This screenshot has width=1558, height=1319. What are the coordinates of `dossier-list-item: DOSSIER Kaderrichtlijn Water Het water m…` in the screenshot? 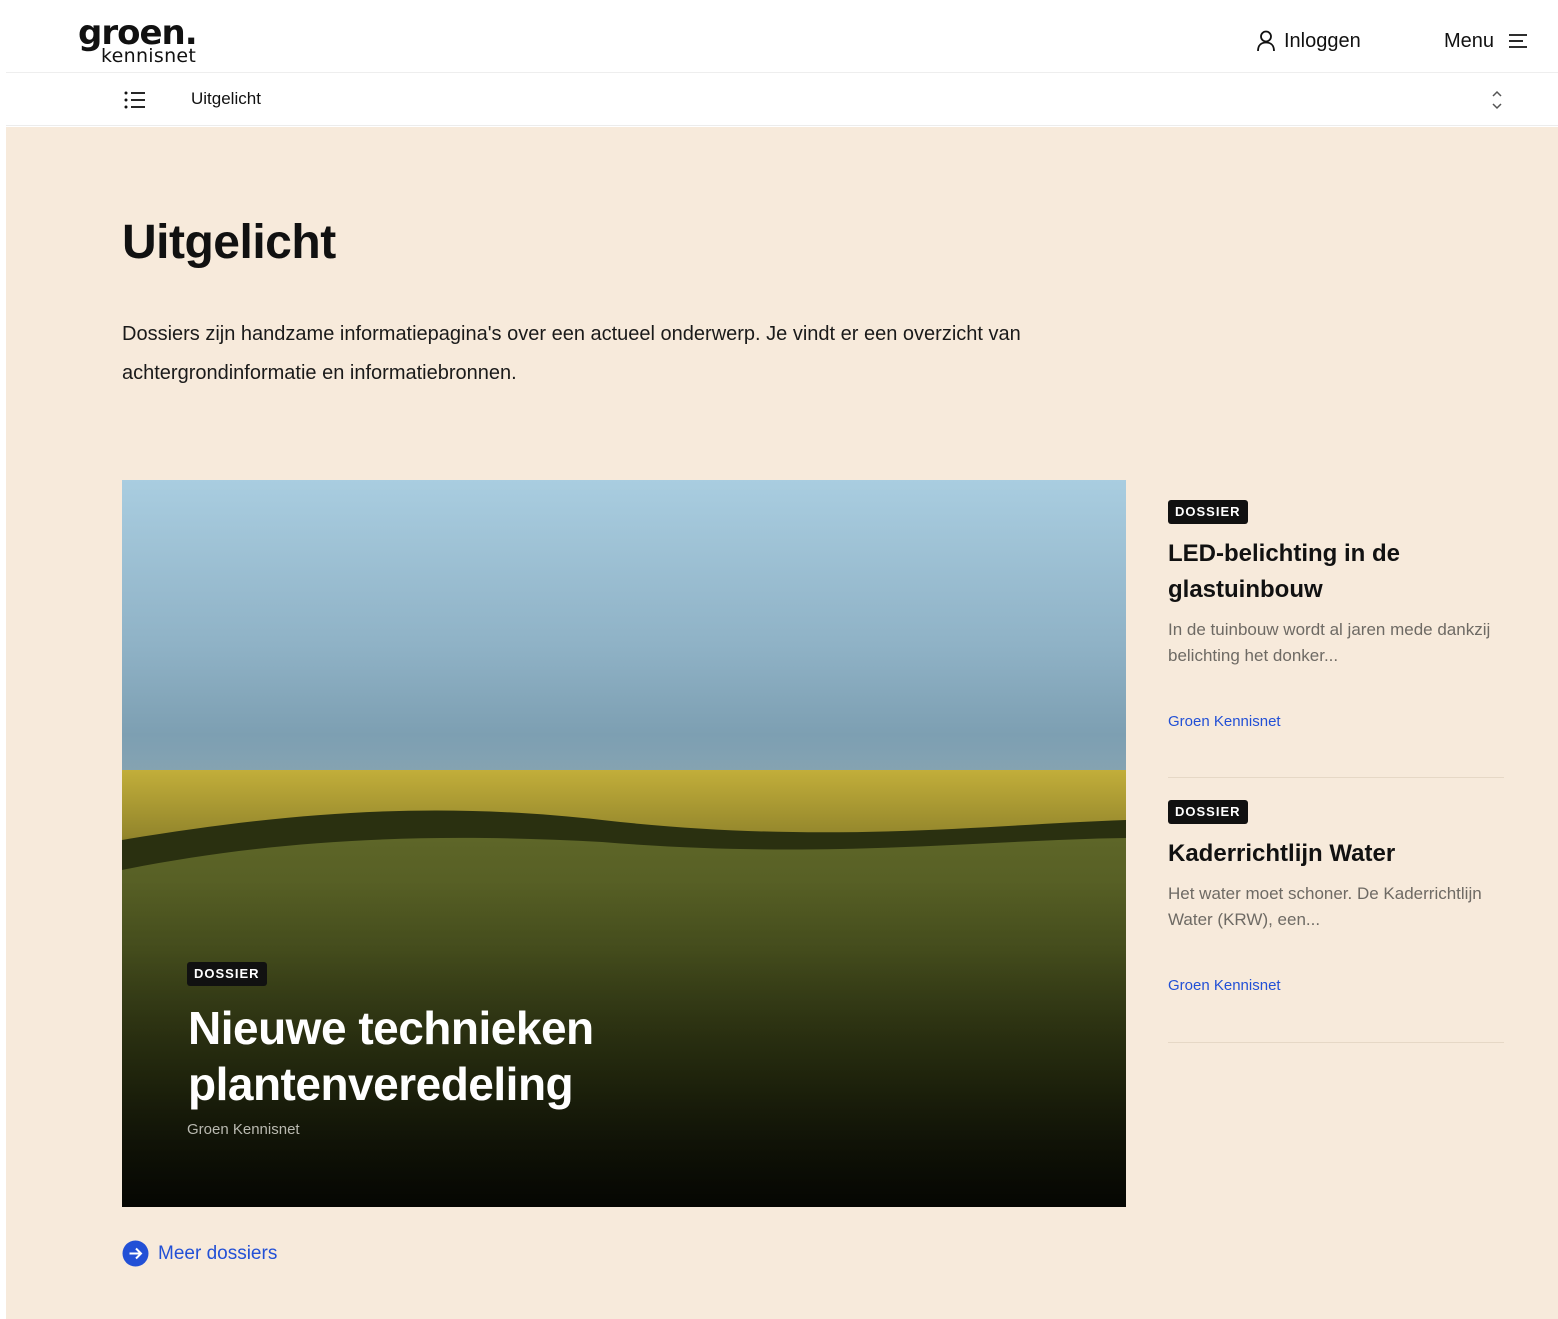 It's located at (1336, 921).